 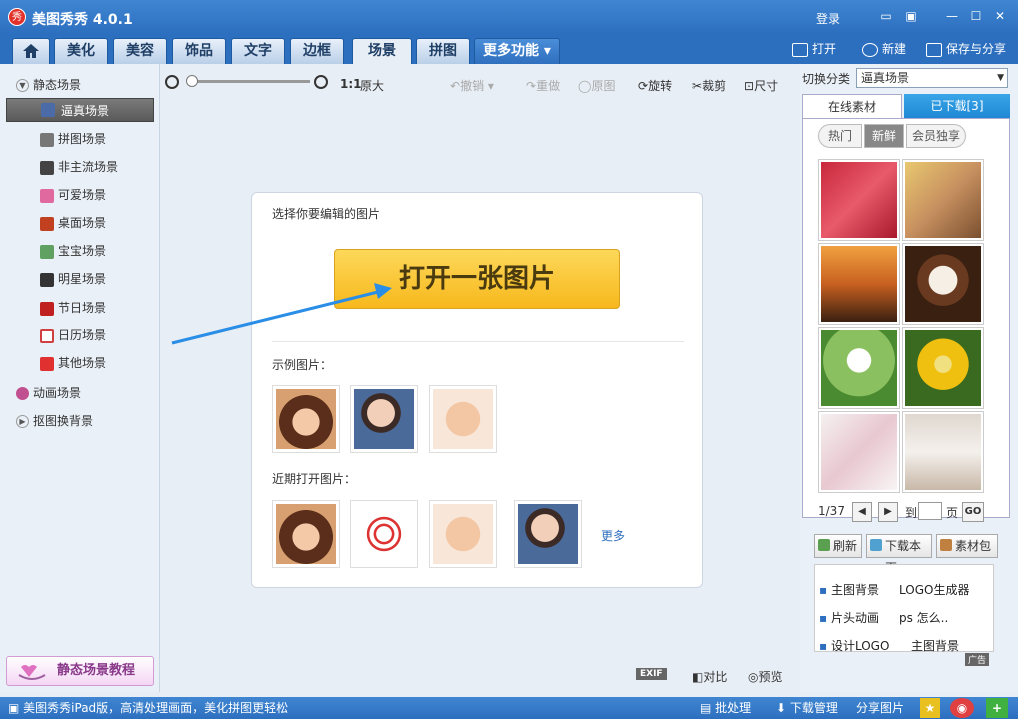 What do you see at coordinates (172, 82) in the screenshot?
I see `zoom-out-icon` at bounding box center [172, 82].